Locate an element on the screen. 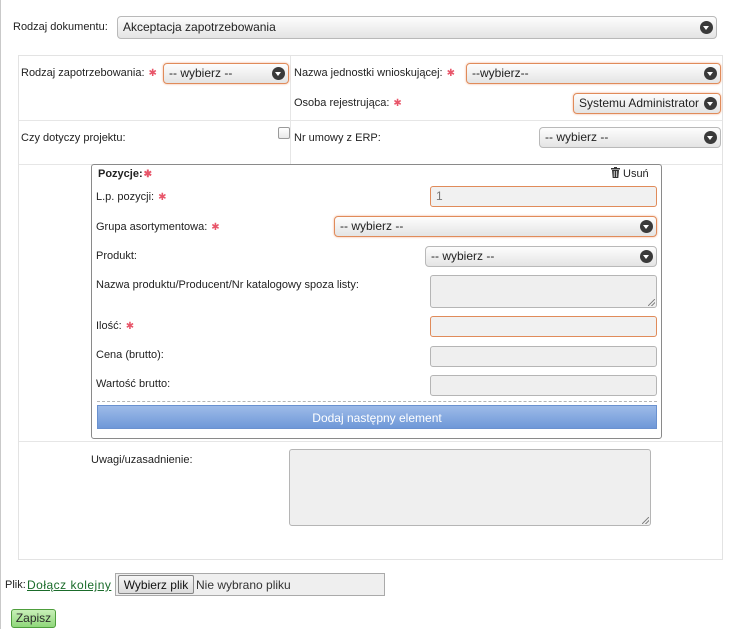  save-button: Zapisz is located at coordinates (33, 618).